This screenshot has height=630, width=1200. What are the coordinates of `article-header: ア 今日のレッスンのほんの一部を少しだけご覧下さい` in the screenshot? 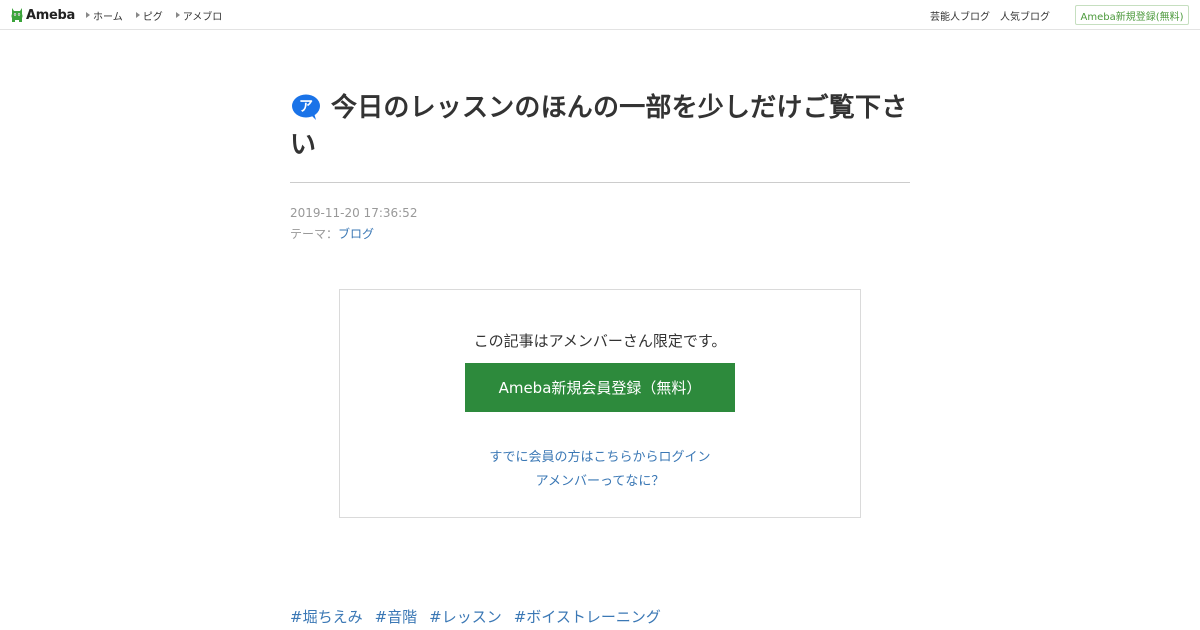 It's located at (600, 136).